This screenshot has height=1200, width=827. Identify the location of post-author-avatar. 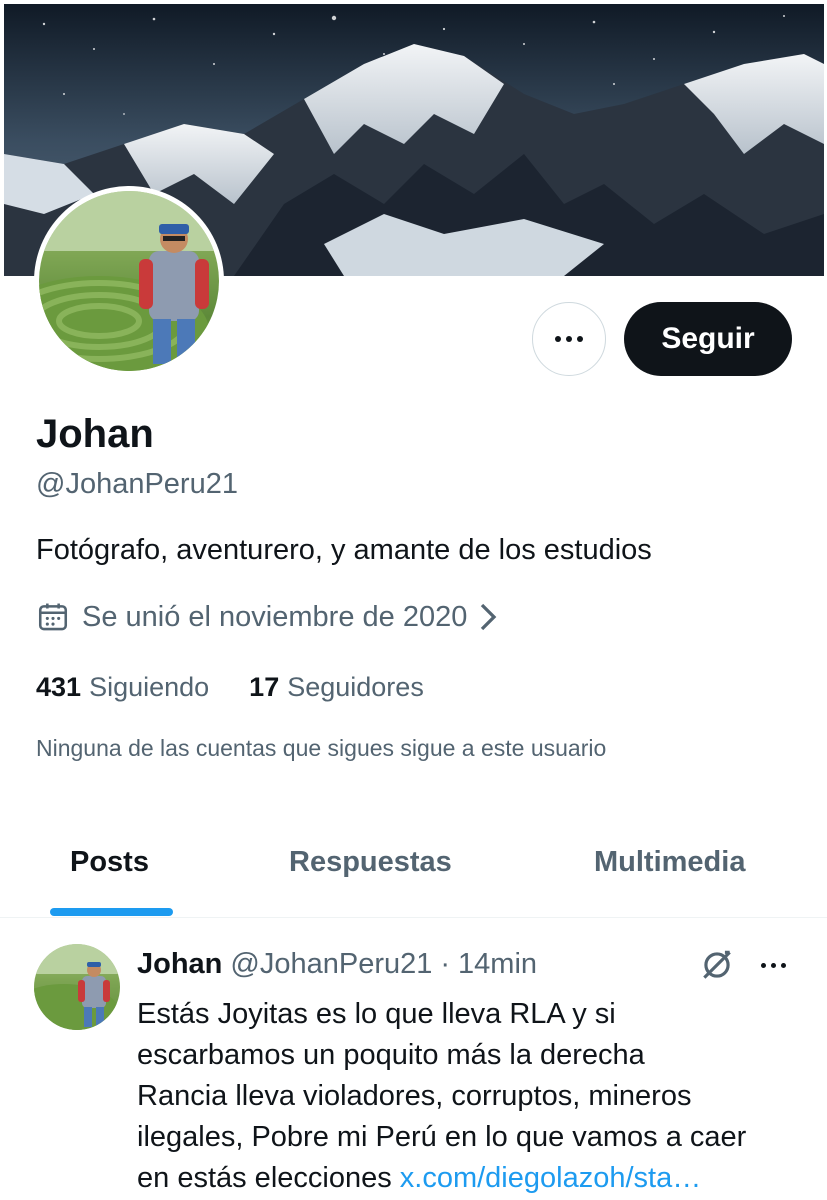
(77, 987).